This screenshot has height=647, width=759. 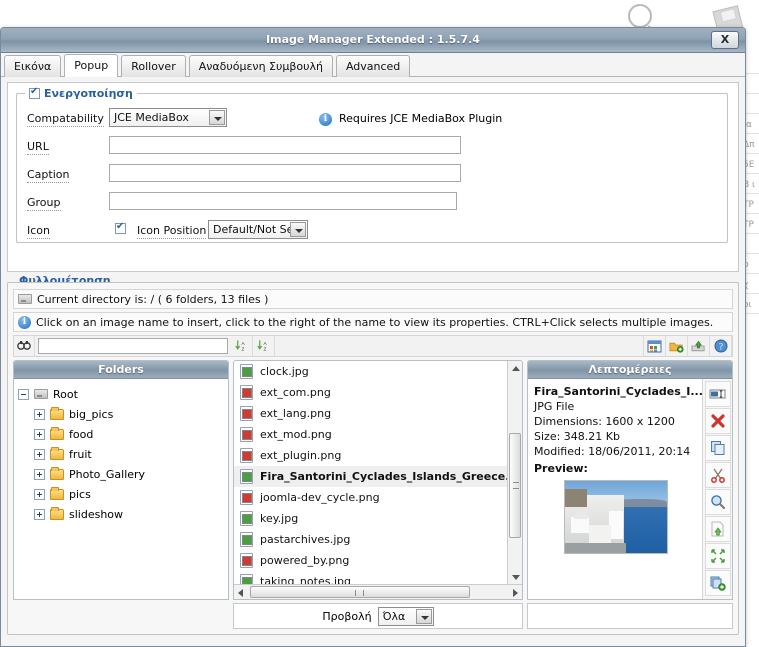 What do you see at coordinates (378, 371) in the screenshot?
I see `list-item: clock.jpg` at bounding box center [378, 371].